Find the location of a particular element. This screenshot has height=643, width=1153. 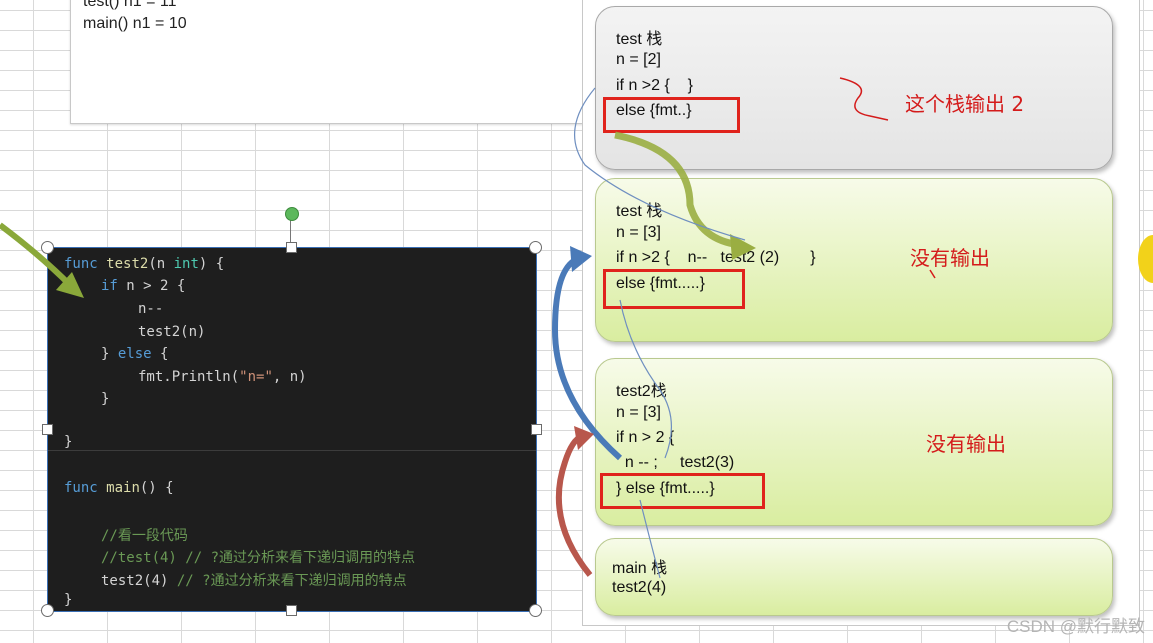

code-line: func test2(n int) { is located at coordinates (144, 264).